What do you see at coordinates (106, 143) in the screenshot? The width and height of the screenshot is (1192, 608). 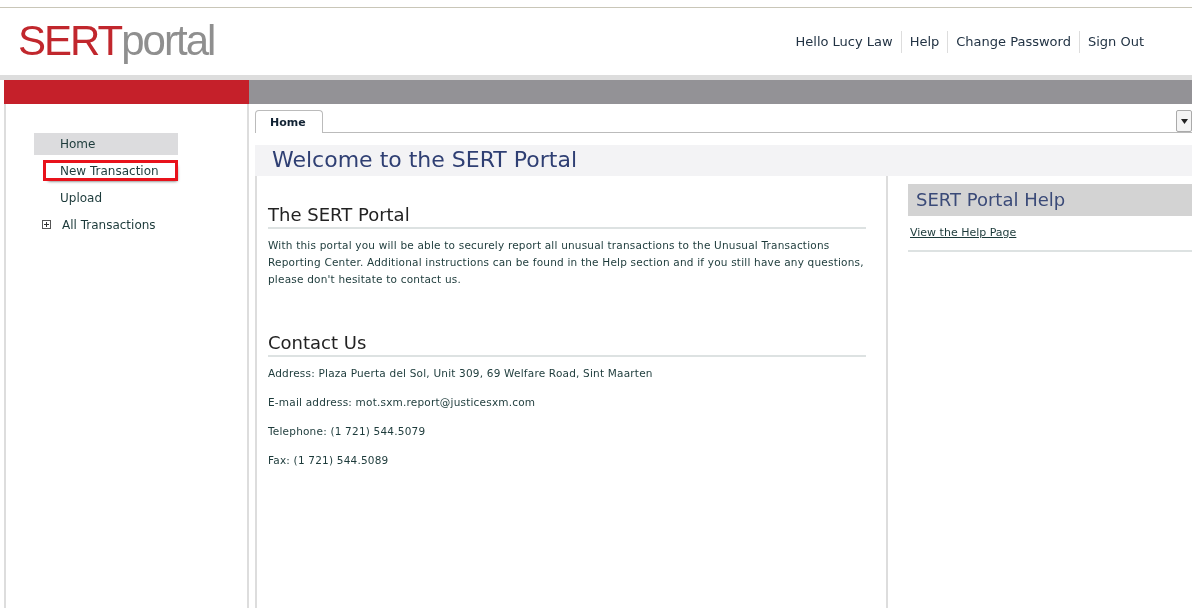 I see `nav-item: Home` at bounding box center [106, 143].